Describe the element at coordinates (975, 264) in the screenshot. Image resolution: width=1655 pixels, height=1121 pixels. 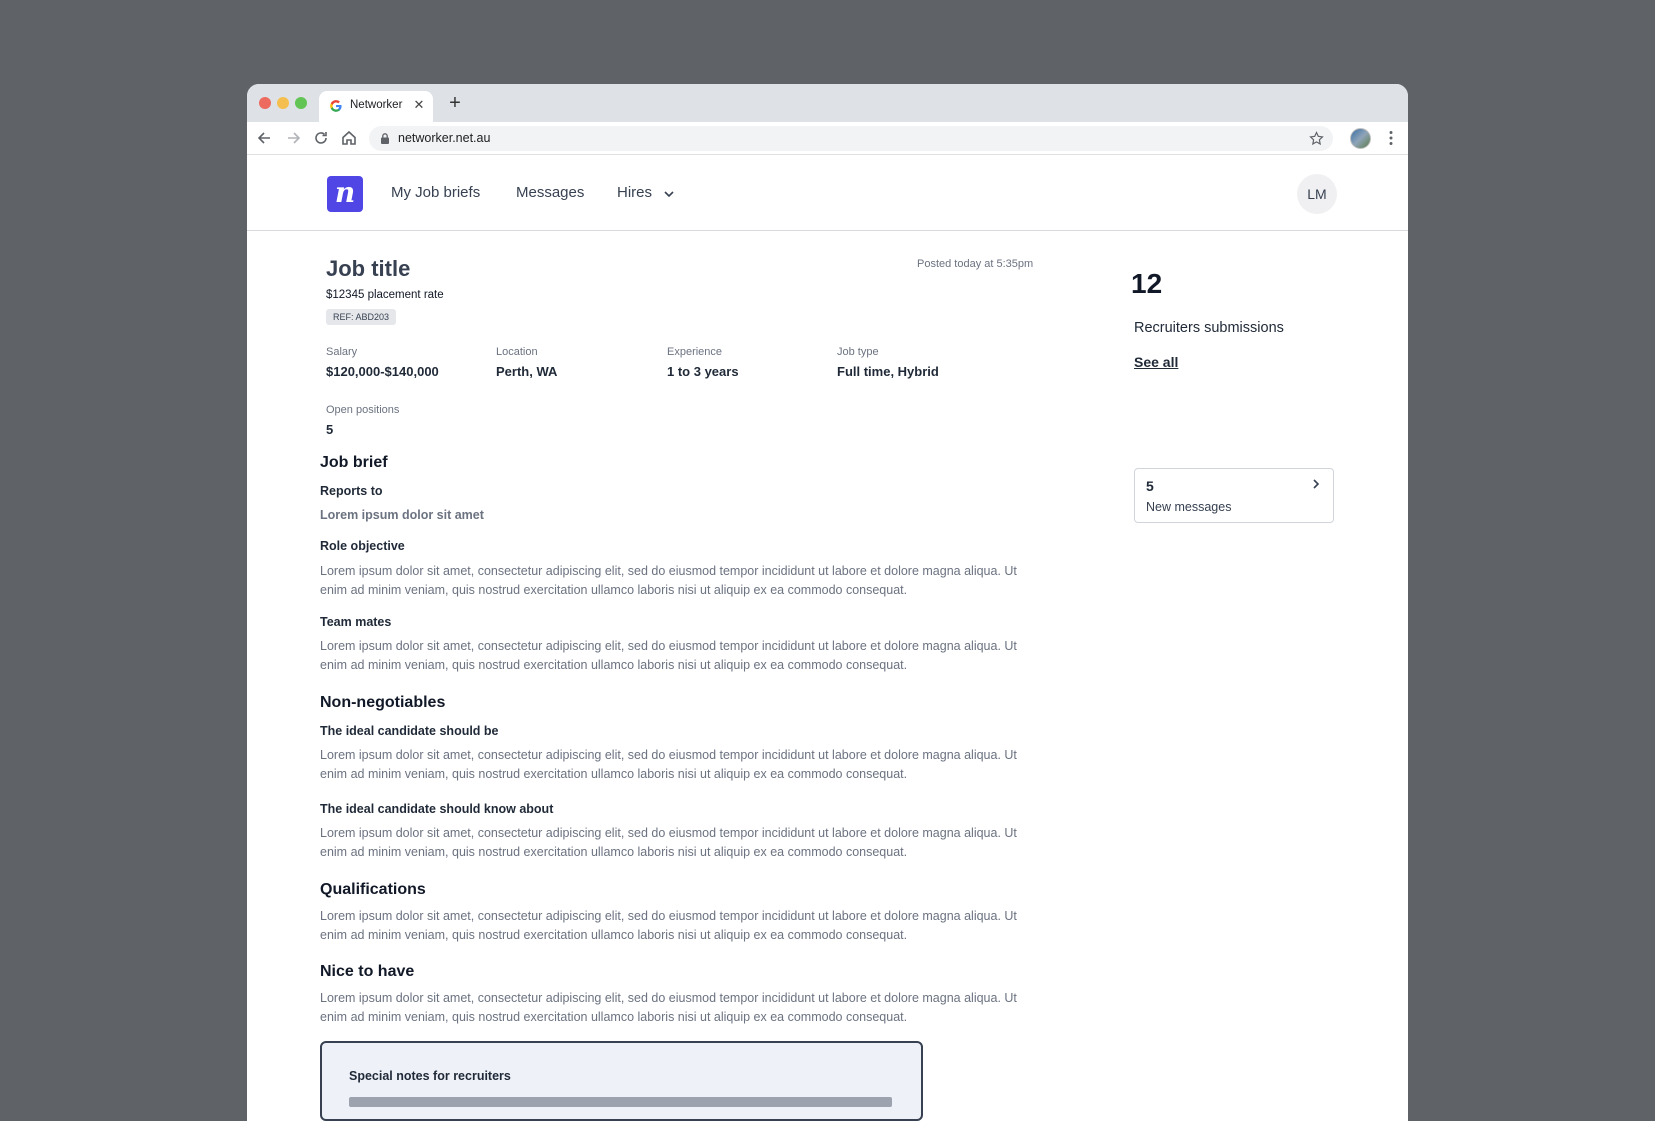
I see `posted-timestamp: Posted today at 5:35pm` at that location.